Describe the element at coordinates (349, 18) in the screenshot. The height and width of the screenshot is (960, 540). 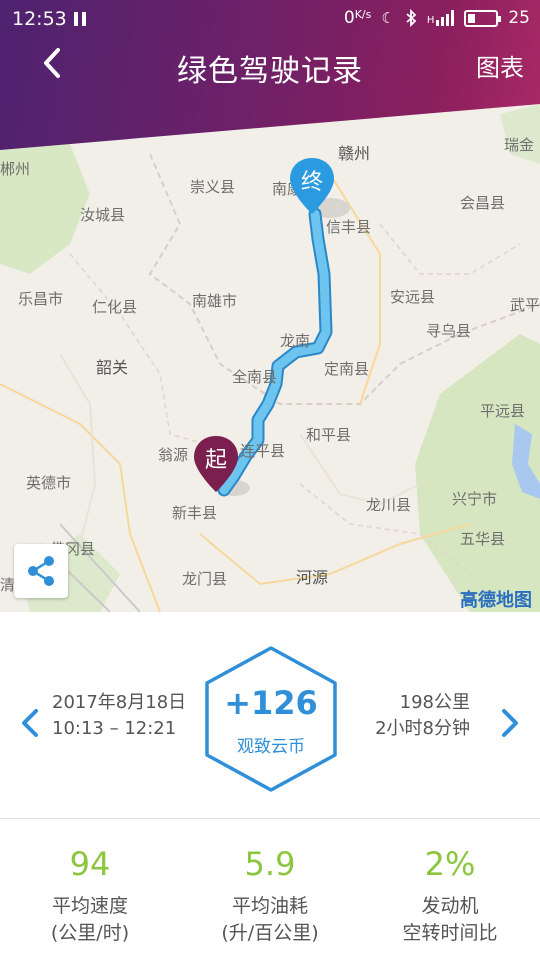
I see `network-speed-value: 0` at that location.